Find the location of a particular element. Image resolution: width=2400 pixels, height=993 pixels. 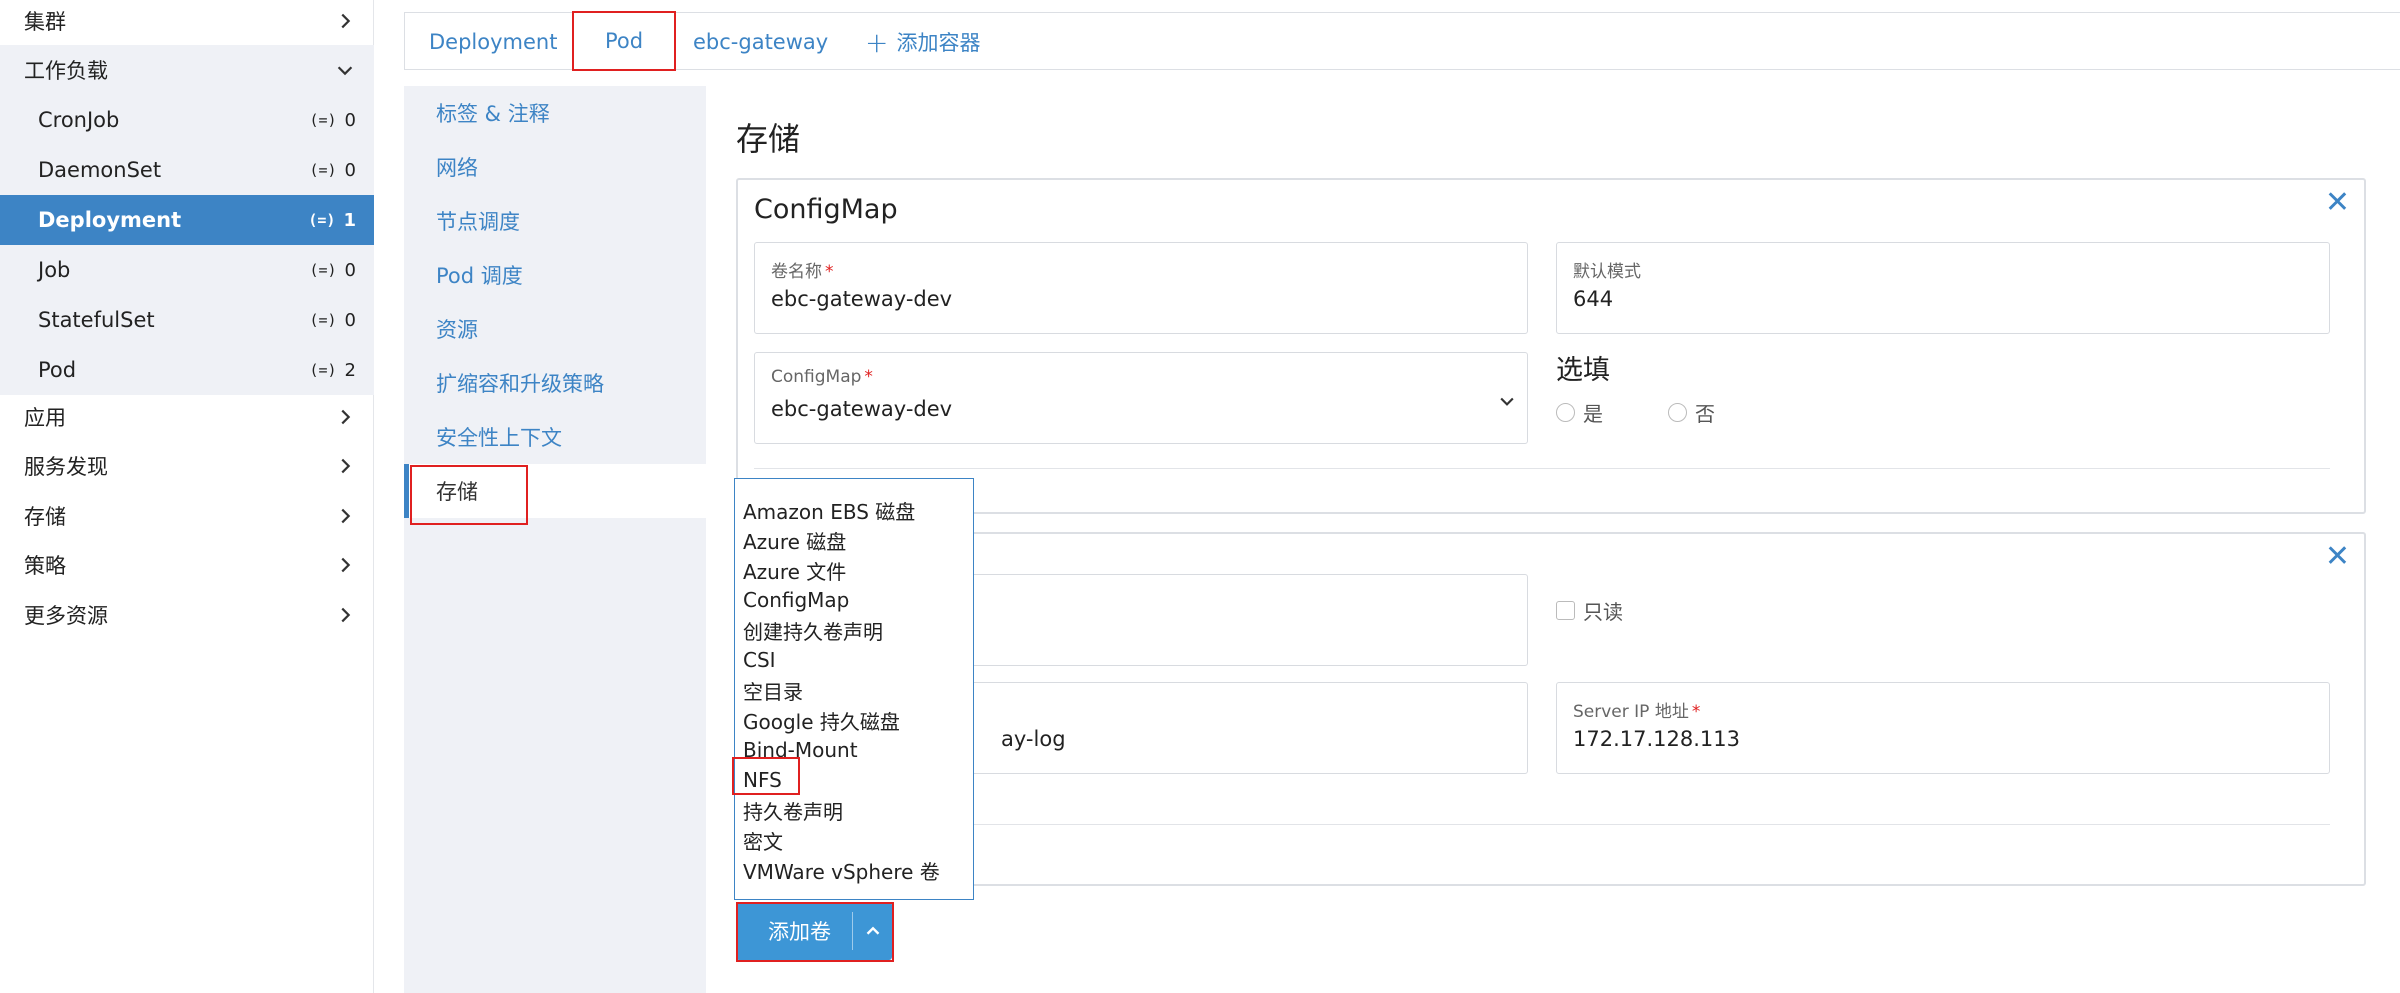

nav-item-statefulset: StatefulSet (=) 0 is located at coordinates (187, 320).